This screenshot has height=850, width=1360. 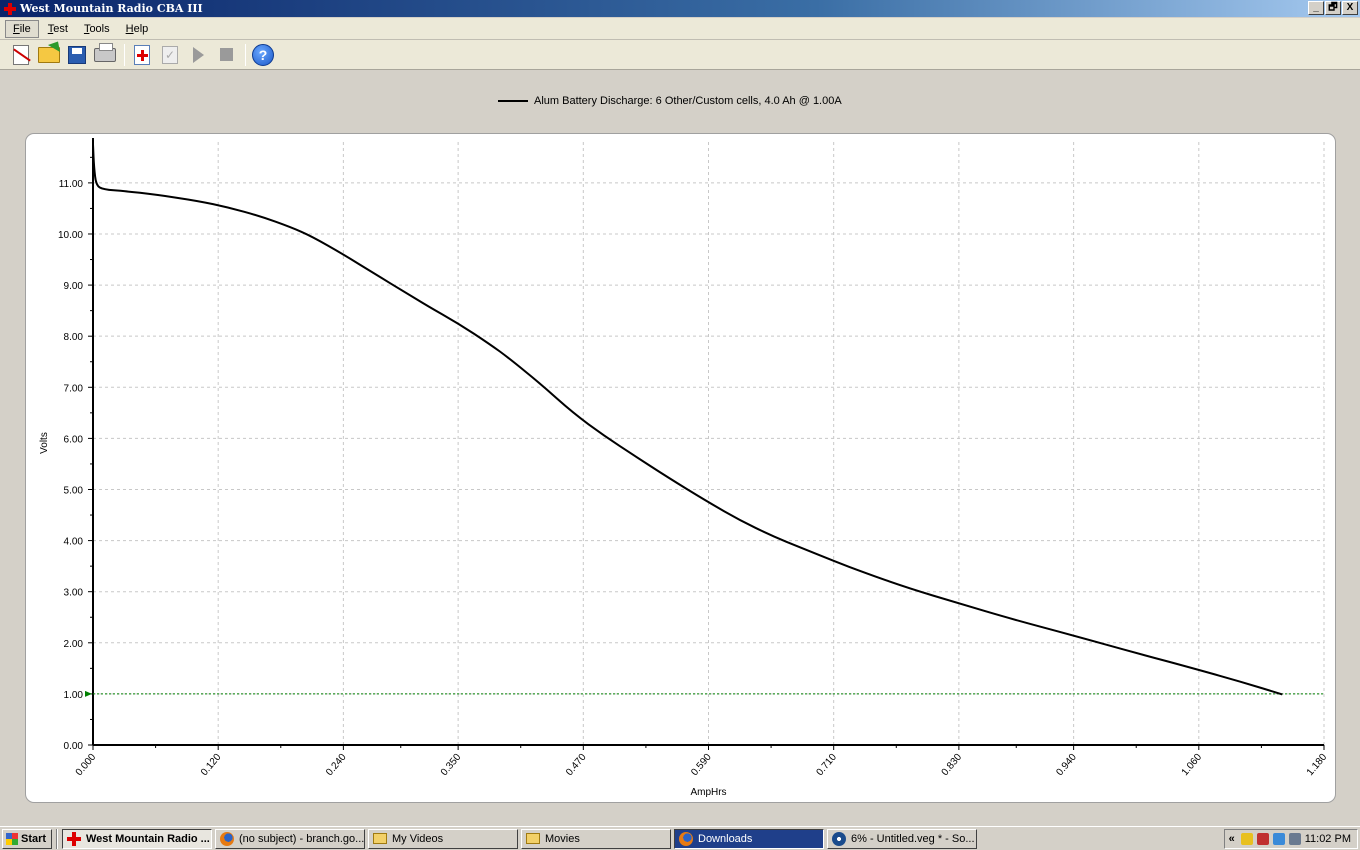 What do you see at coordinates (596, 838) in the screenshot?
I see `taskbar-task: Movies` at bounding box center [596, 838].